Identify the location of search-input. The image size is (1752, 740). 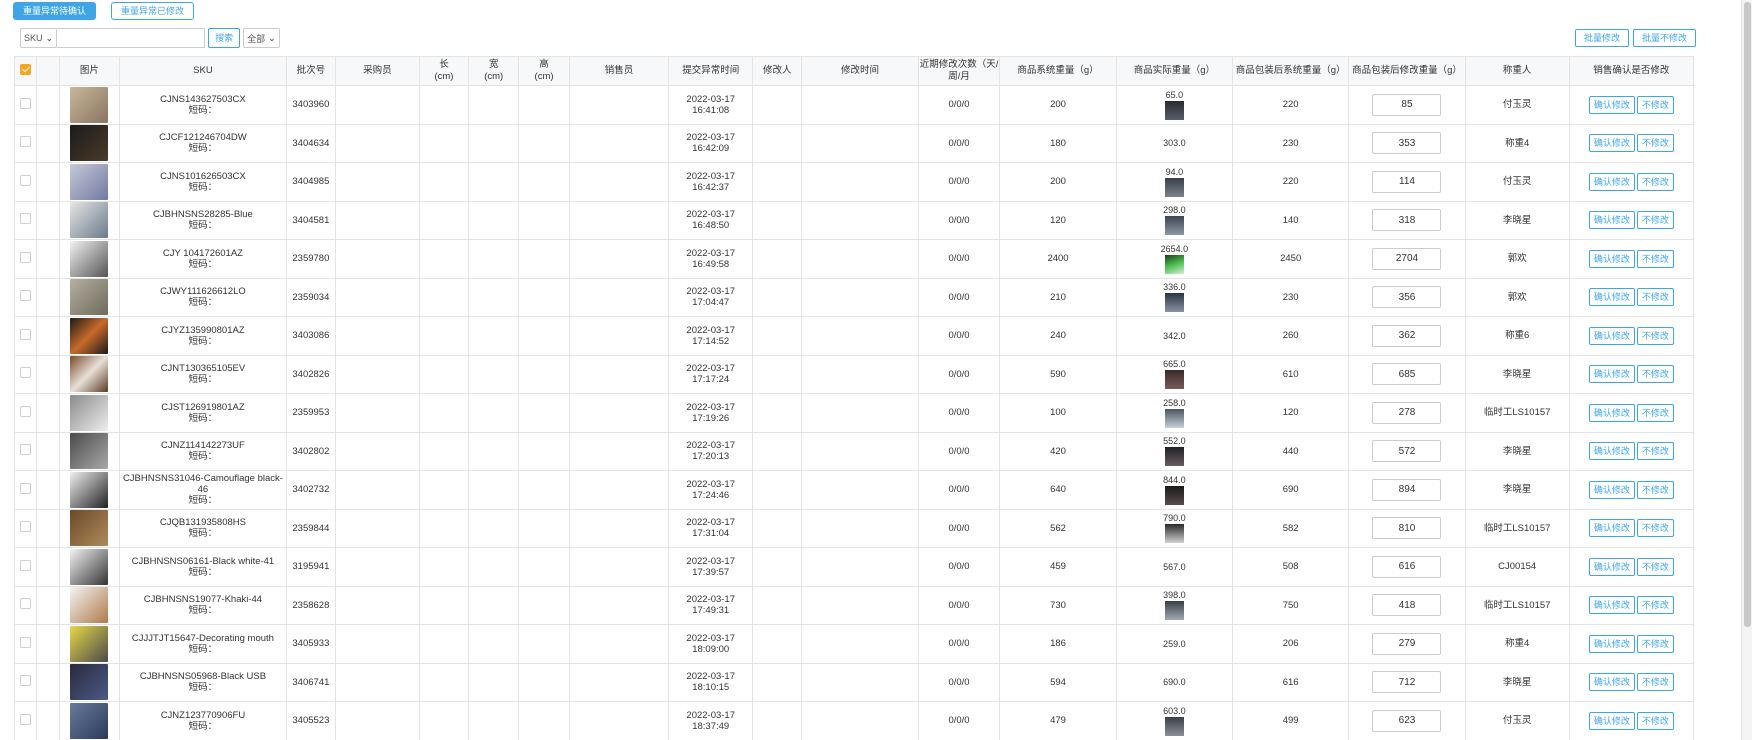
(131, 38).